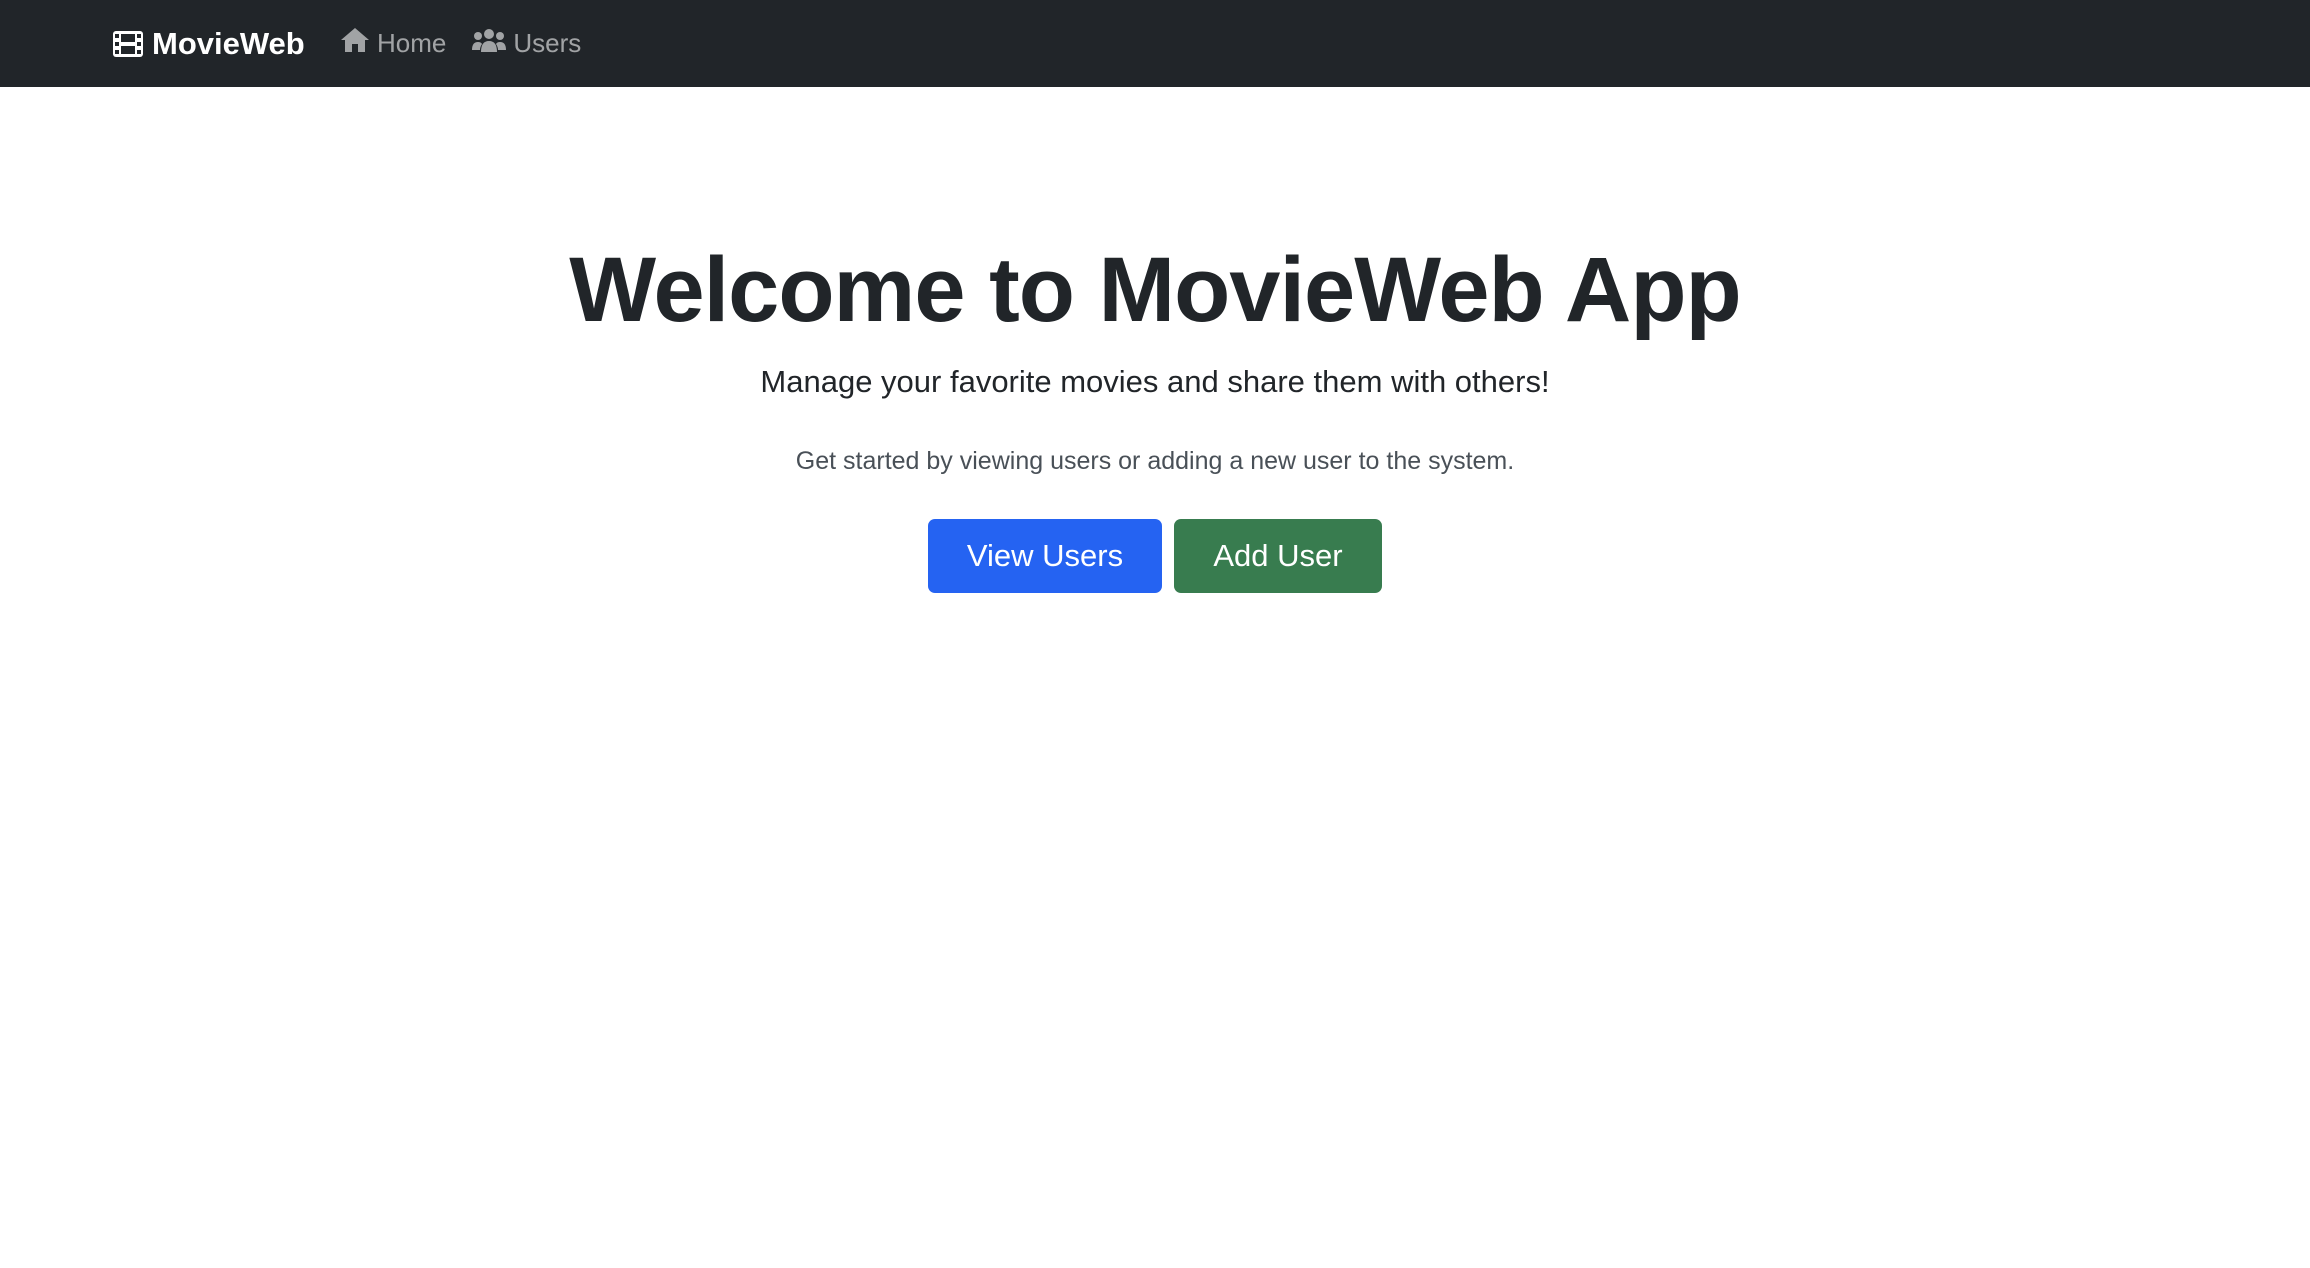 The height and width of the screenshot is (1268, 2310). I want to click on nav-item-home: Home, so click(393, 43).